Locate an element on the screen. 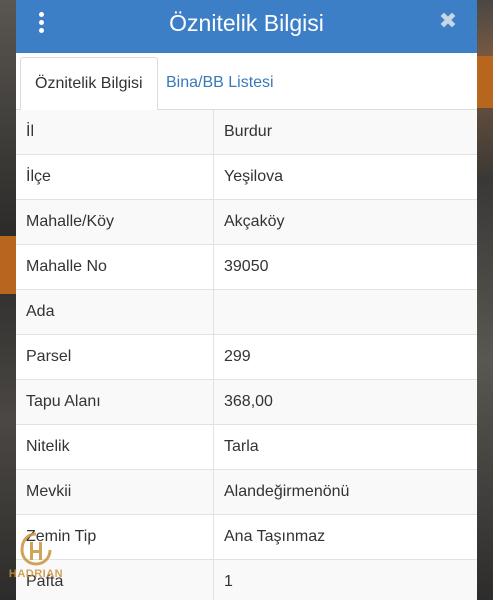  table-row: Ada is located at coordinates (246, 312).